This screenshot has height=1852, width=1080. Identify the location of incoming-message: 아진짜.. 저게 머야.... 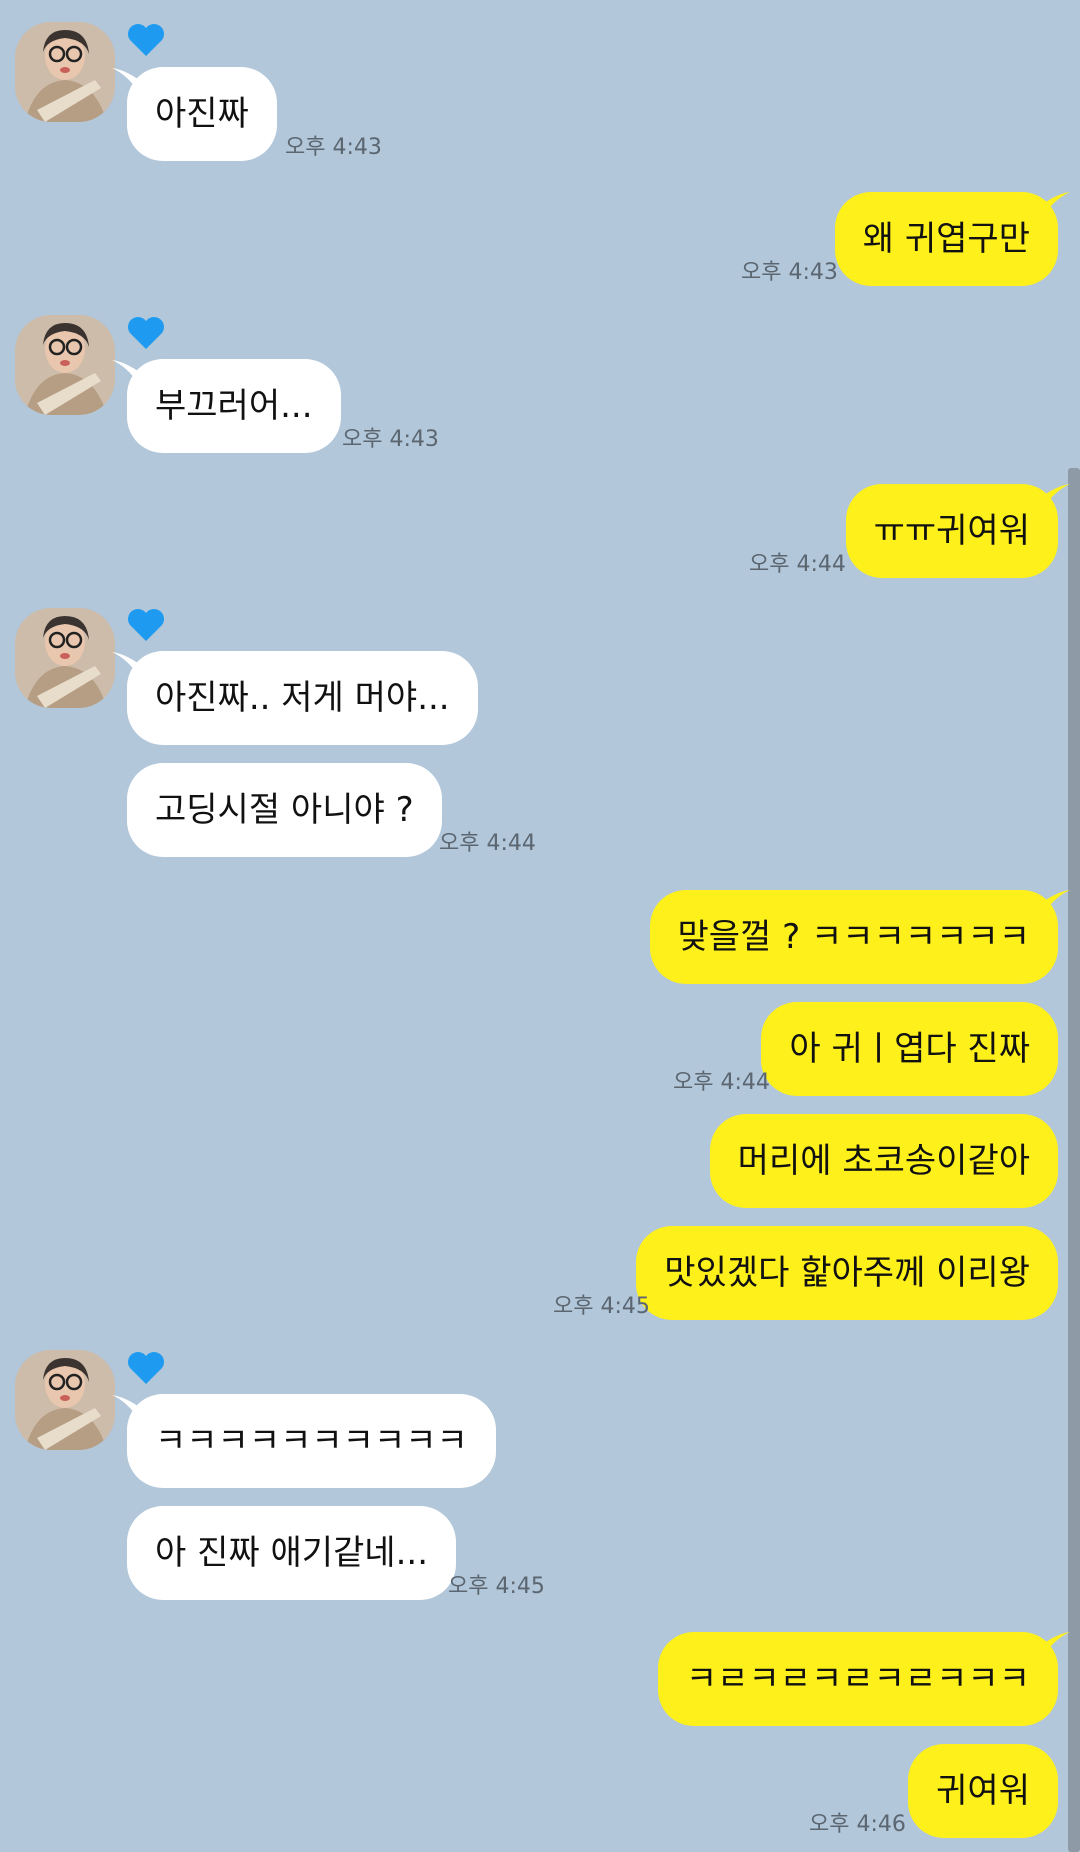
(302, 698).